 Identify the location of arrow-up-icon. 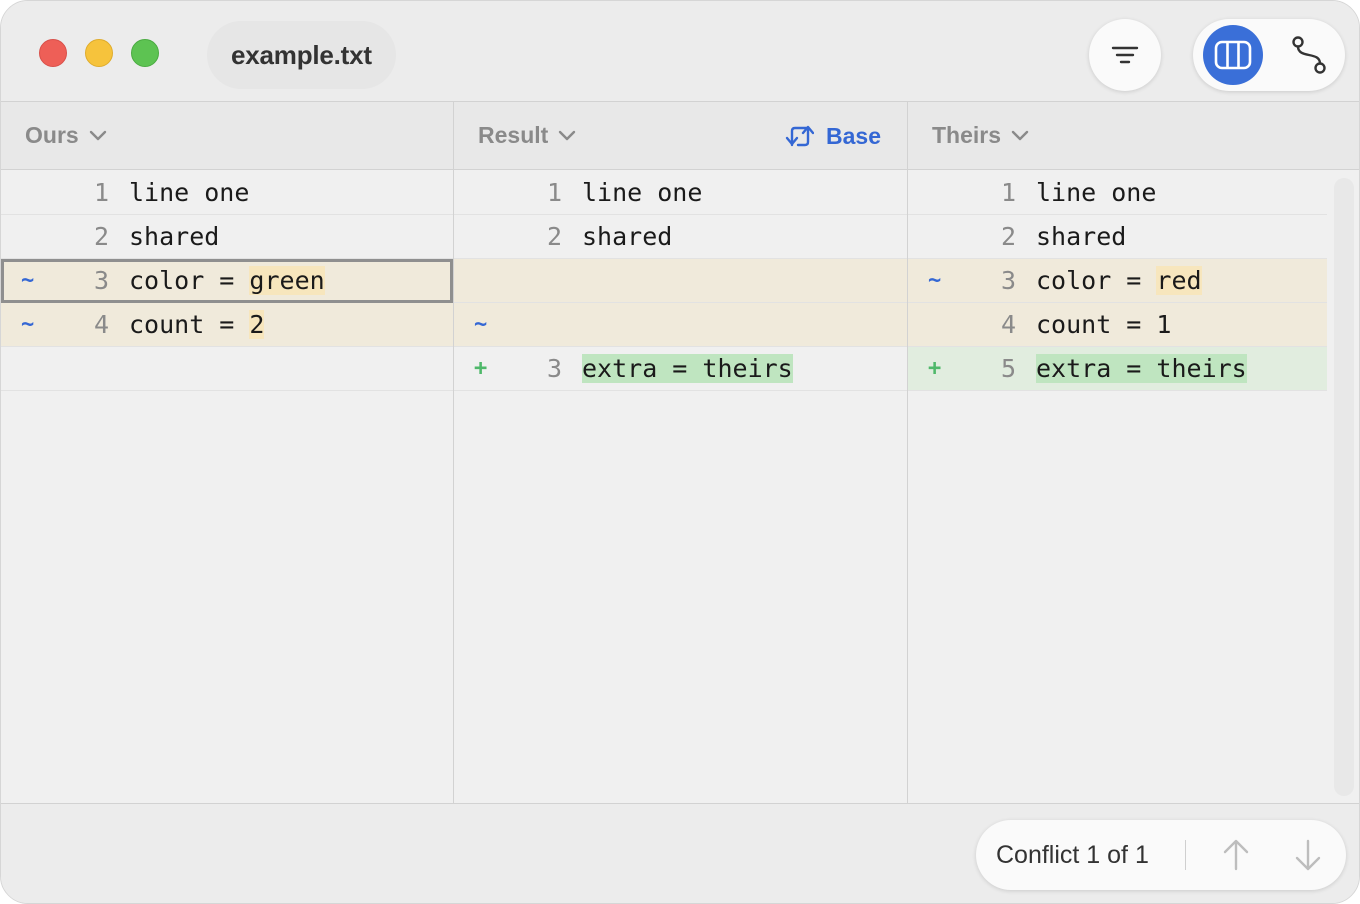
(1236, 855).